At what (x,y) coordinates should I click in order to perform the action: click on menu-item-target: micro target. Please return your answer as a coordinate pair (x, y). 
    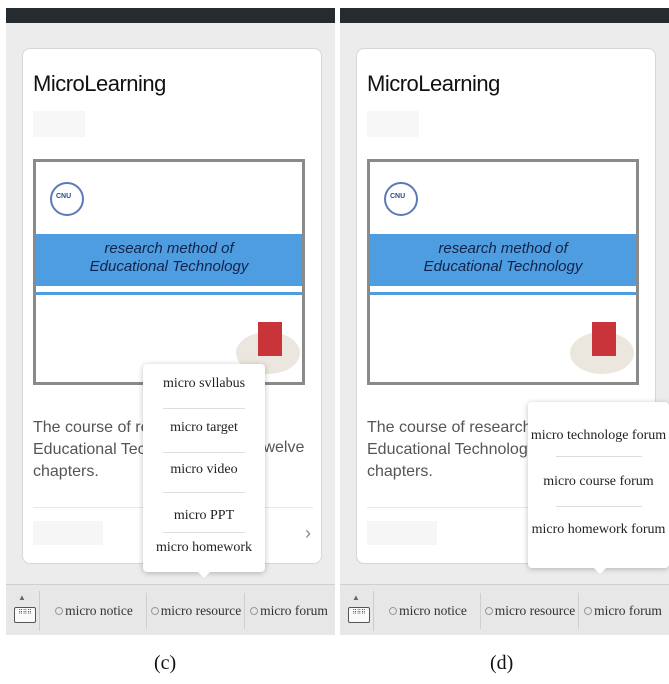
    Looking at the image, I should click on (204, 428).